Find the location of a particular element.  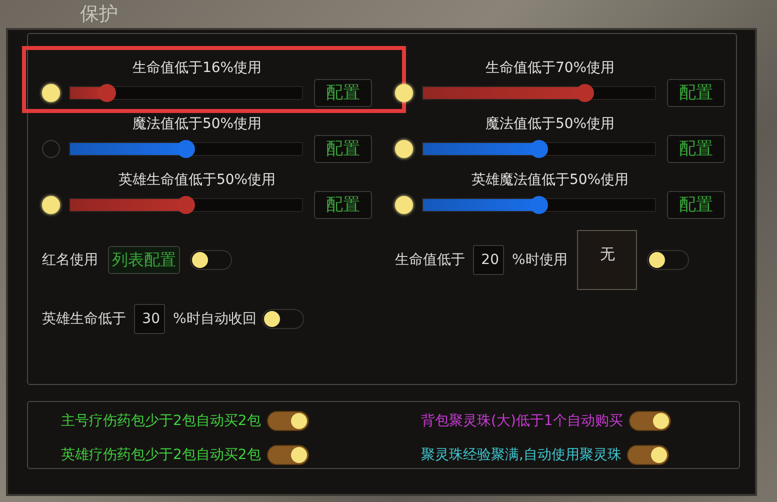

auto-buy-label: 聚灵珠经验聚满,自动使用聚灵珠 is located at coordinates (521, 455).